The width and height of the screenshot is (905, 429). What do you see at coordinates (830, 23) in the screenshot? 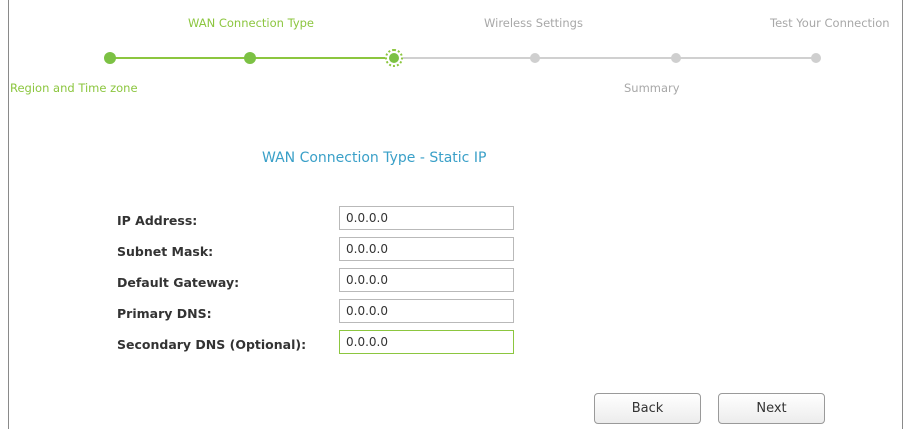
I see `step-label-test-your-connection: Test Your Connection` at bounding box center [830, 23].